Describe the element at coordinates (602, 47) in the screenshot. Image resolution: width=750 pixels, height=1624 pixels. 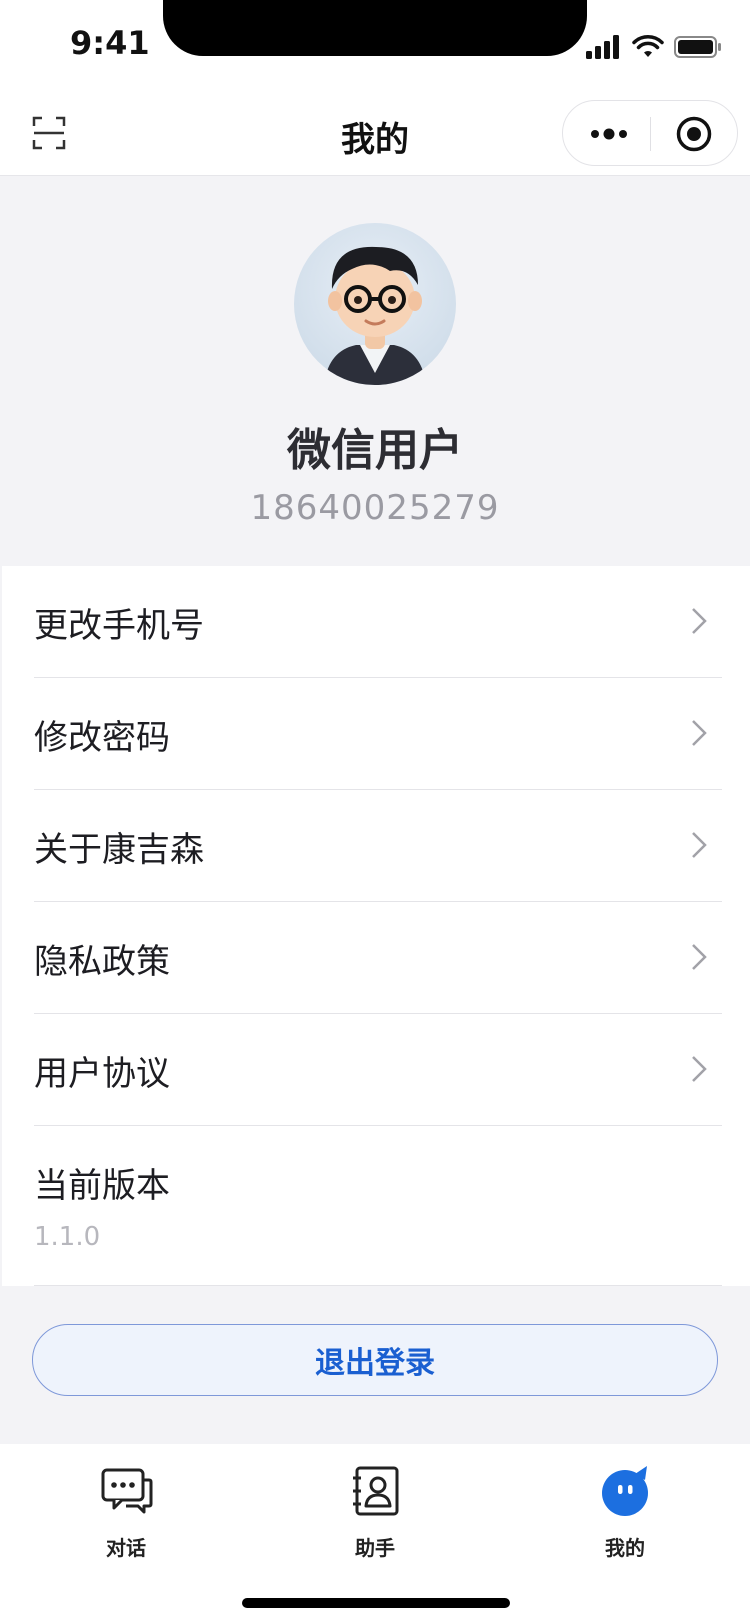
I see `signal-icon` at that location.